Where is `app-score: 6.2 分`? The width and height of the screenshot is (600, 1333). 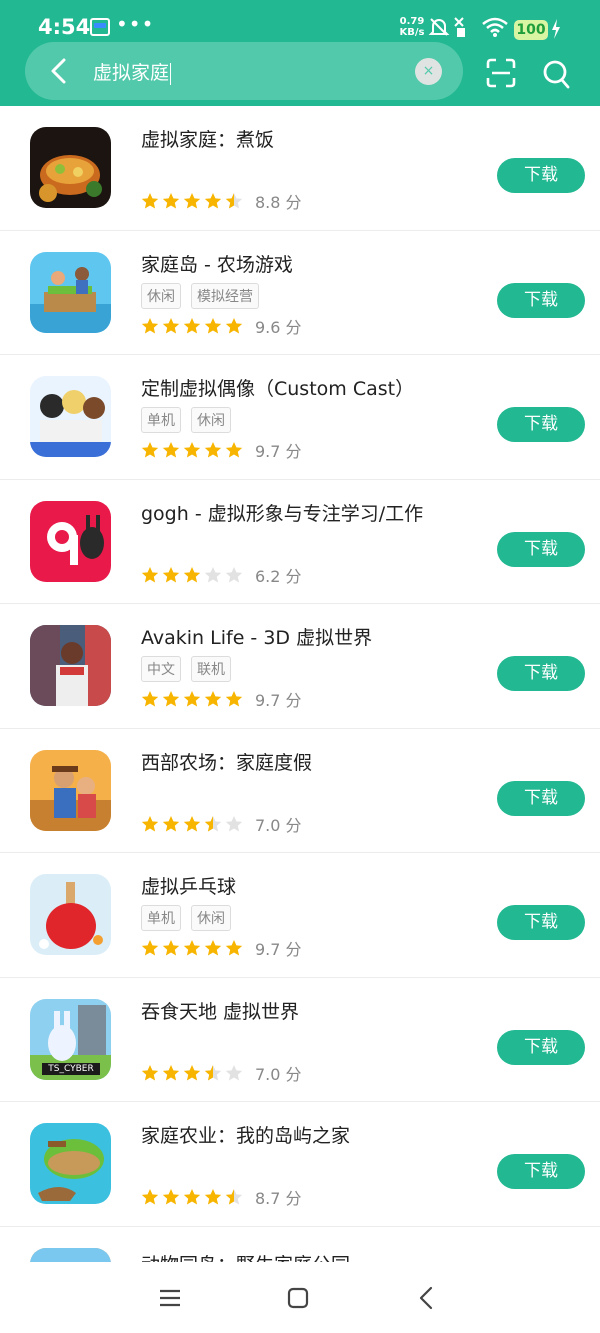
app-score: 6.2 分 is located at coordinates (278, 576).